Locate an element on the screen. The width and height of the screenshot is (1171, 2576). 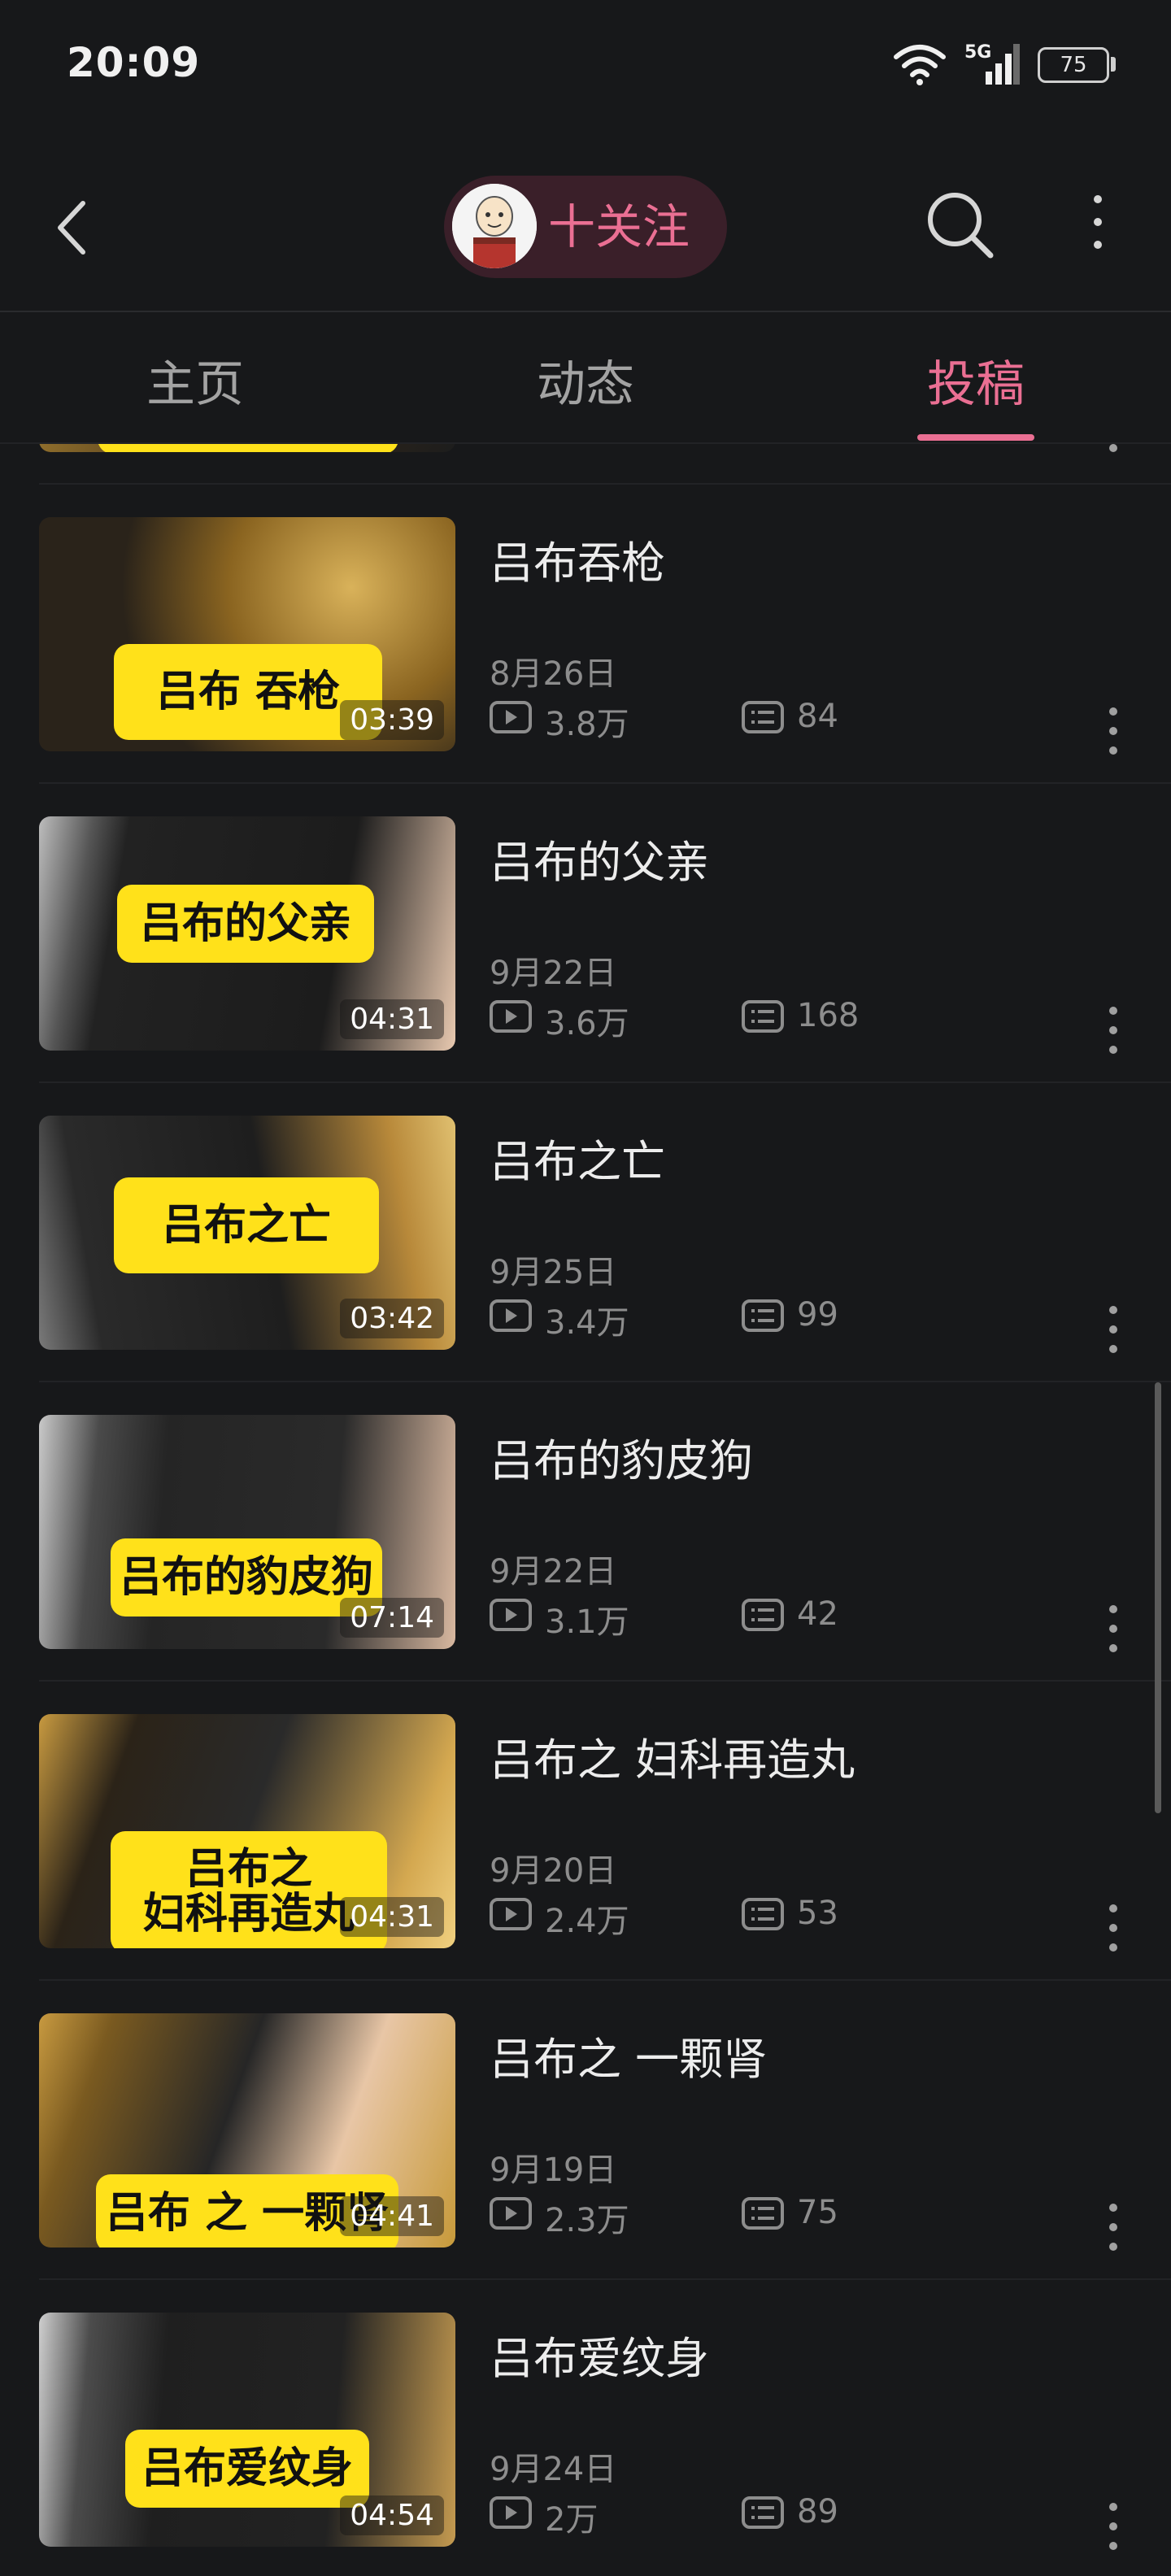
video-duration: 03:39 is located at coordinates (392, 720).